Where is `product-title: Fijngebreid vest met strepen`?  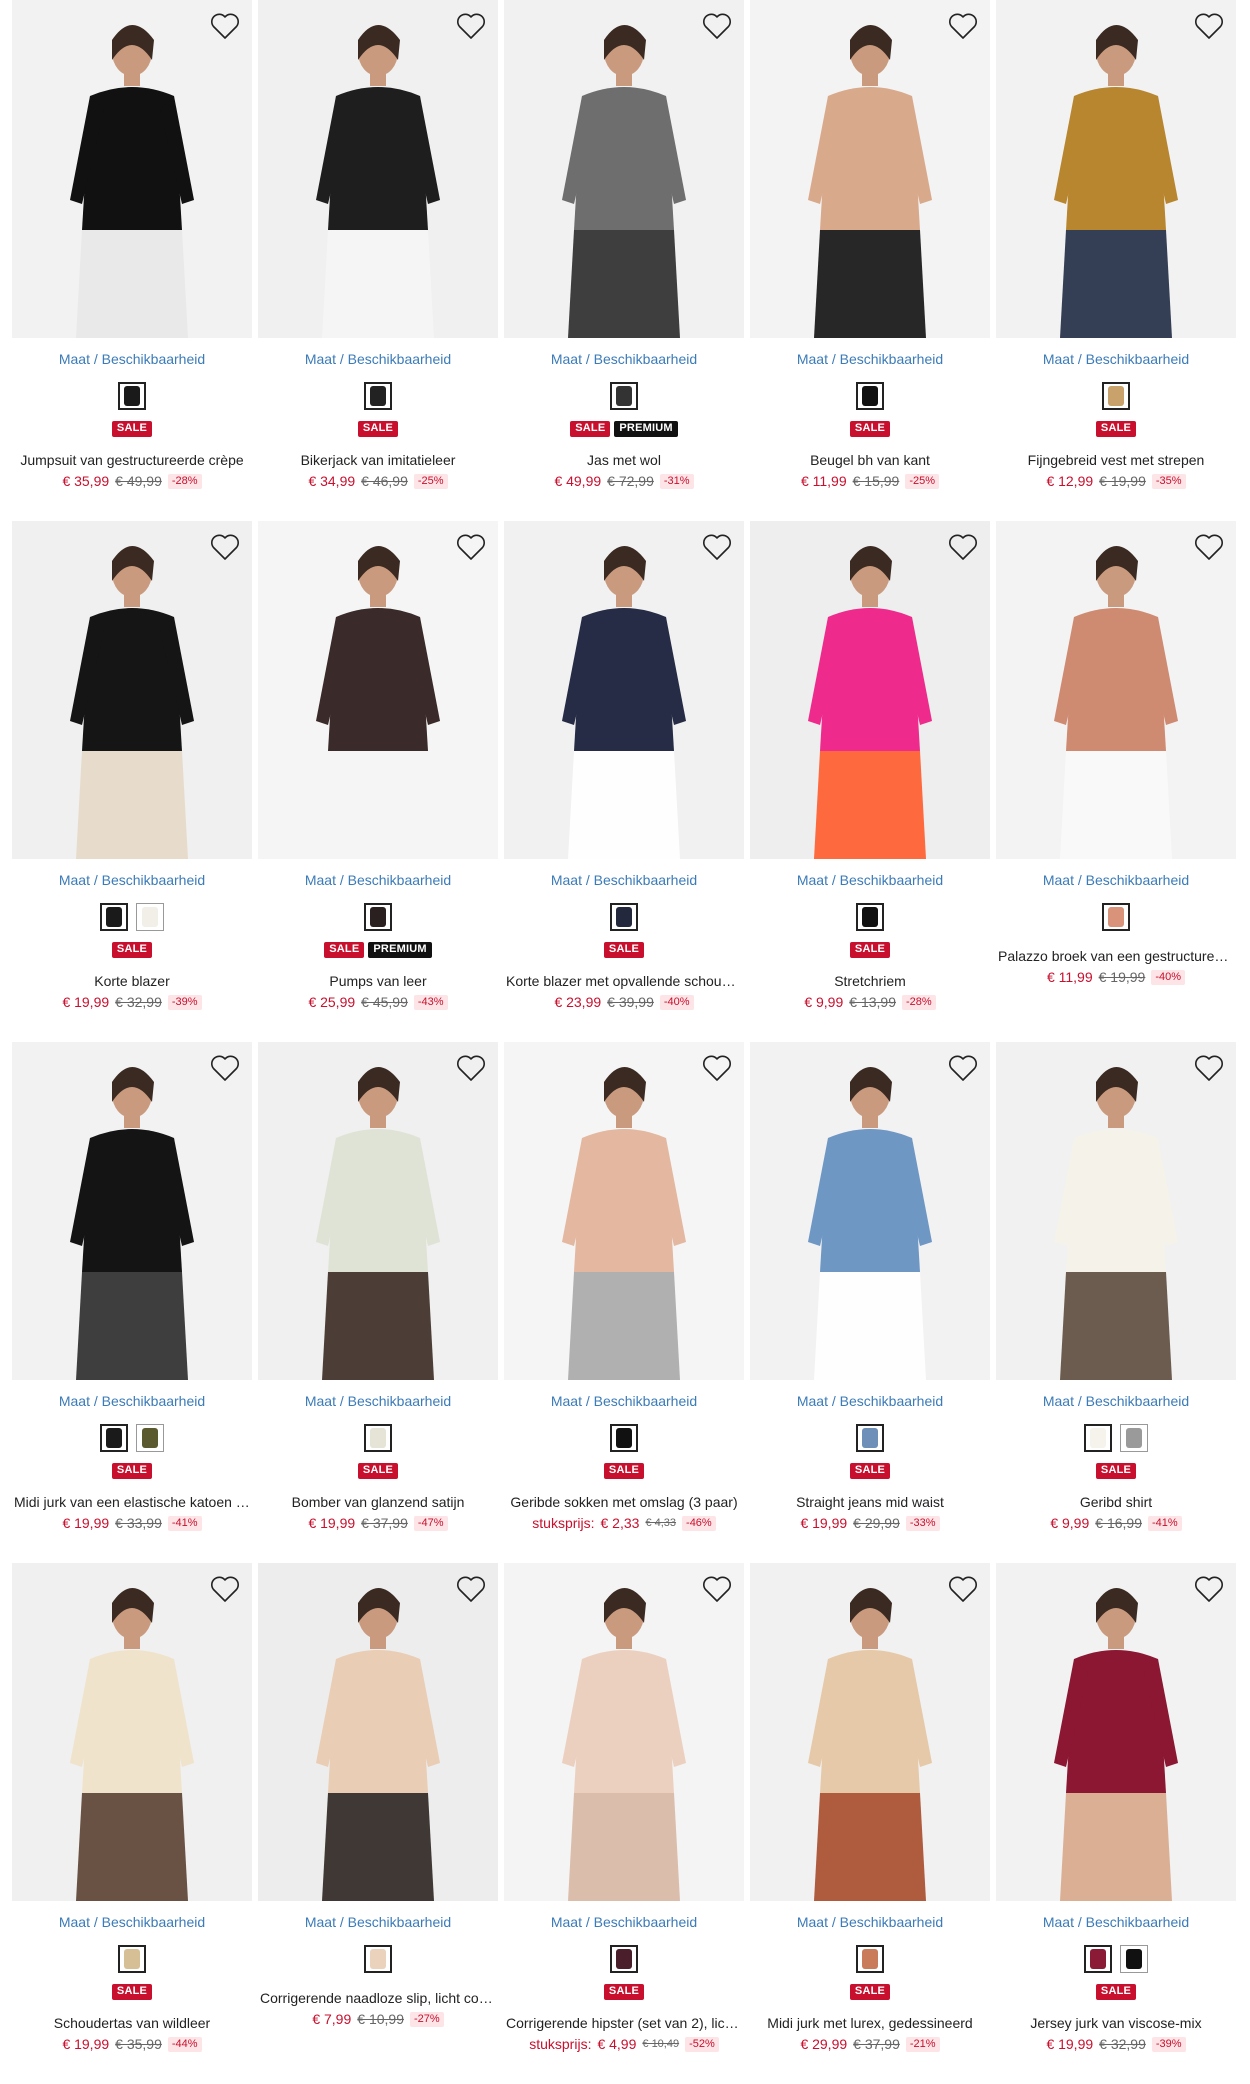
product-title: Fijngebreid vest met strepen is located at coordinates (1116, 460).